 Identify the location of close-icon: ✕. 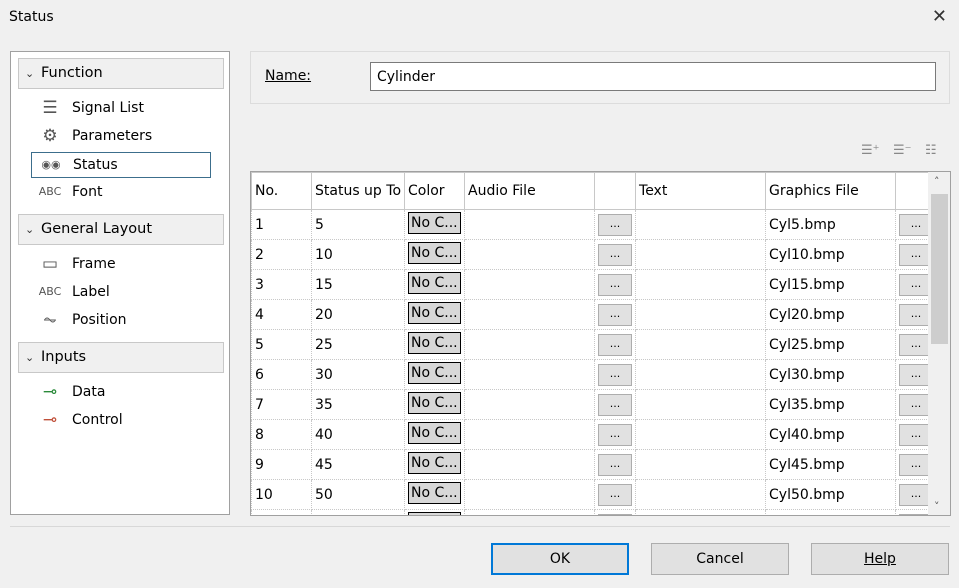
(939, 16).